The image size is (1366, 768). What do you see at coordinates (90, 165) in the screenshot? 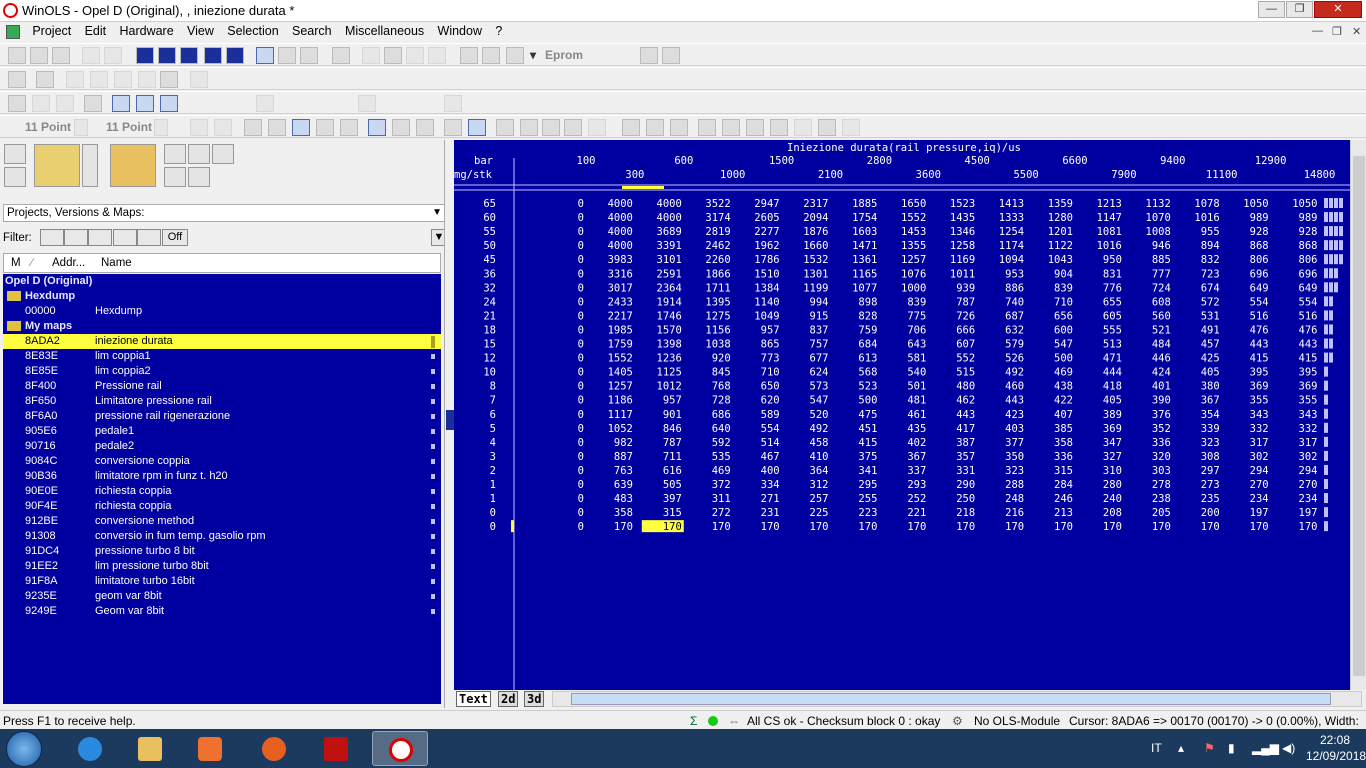
I see `open-dropdown-button` at bounding box center [90, 165].